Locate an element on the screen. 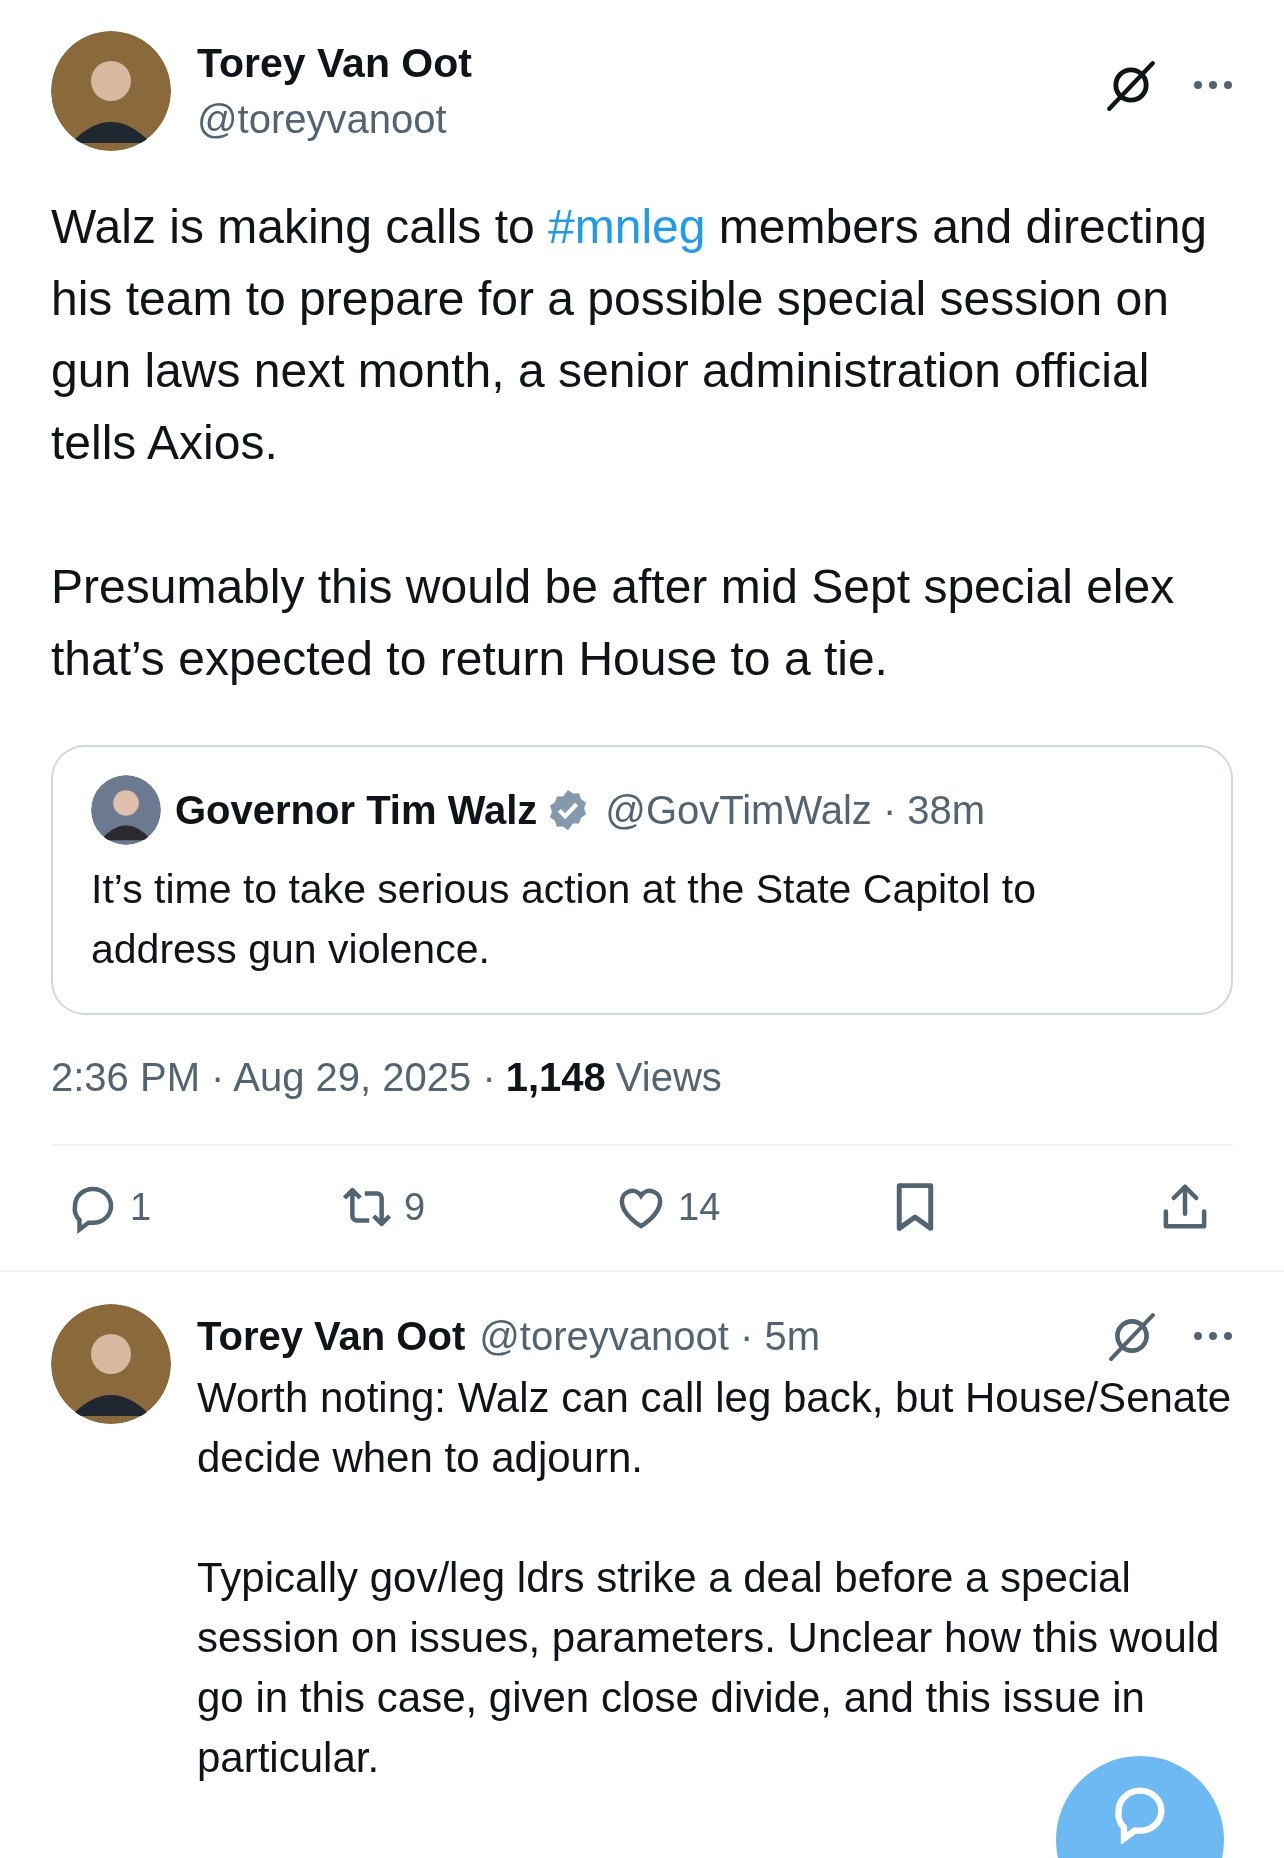  action-count: 1 is located at coordinates (141, 1207).